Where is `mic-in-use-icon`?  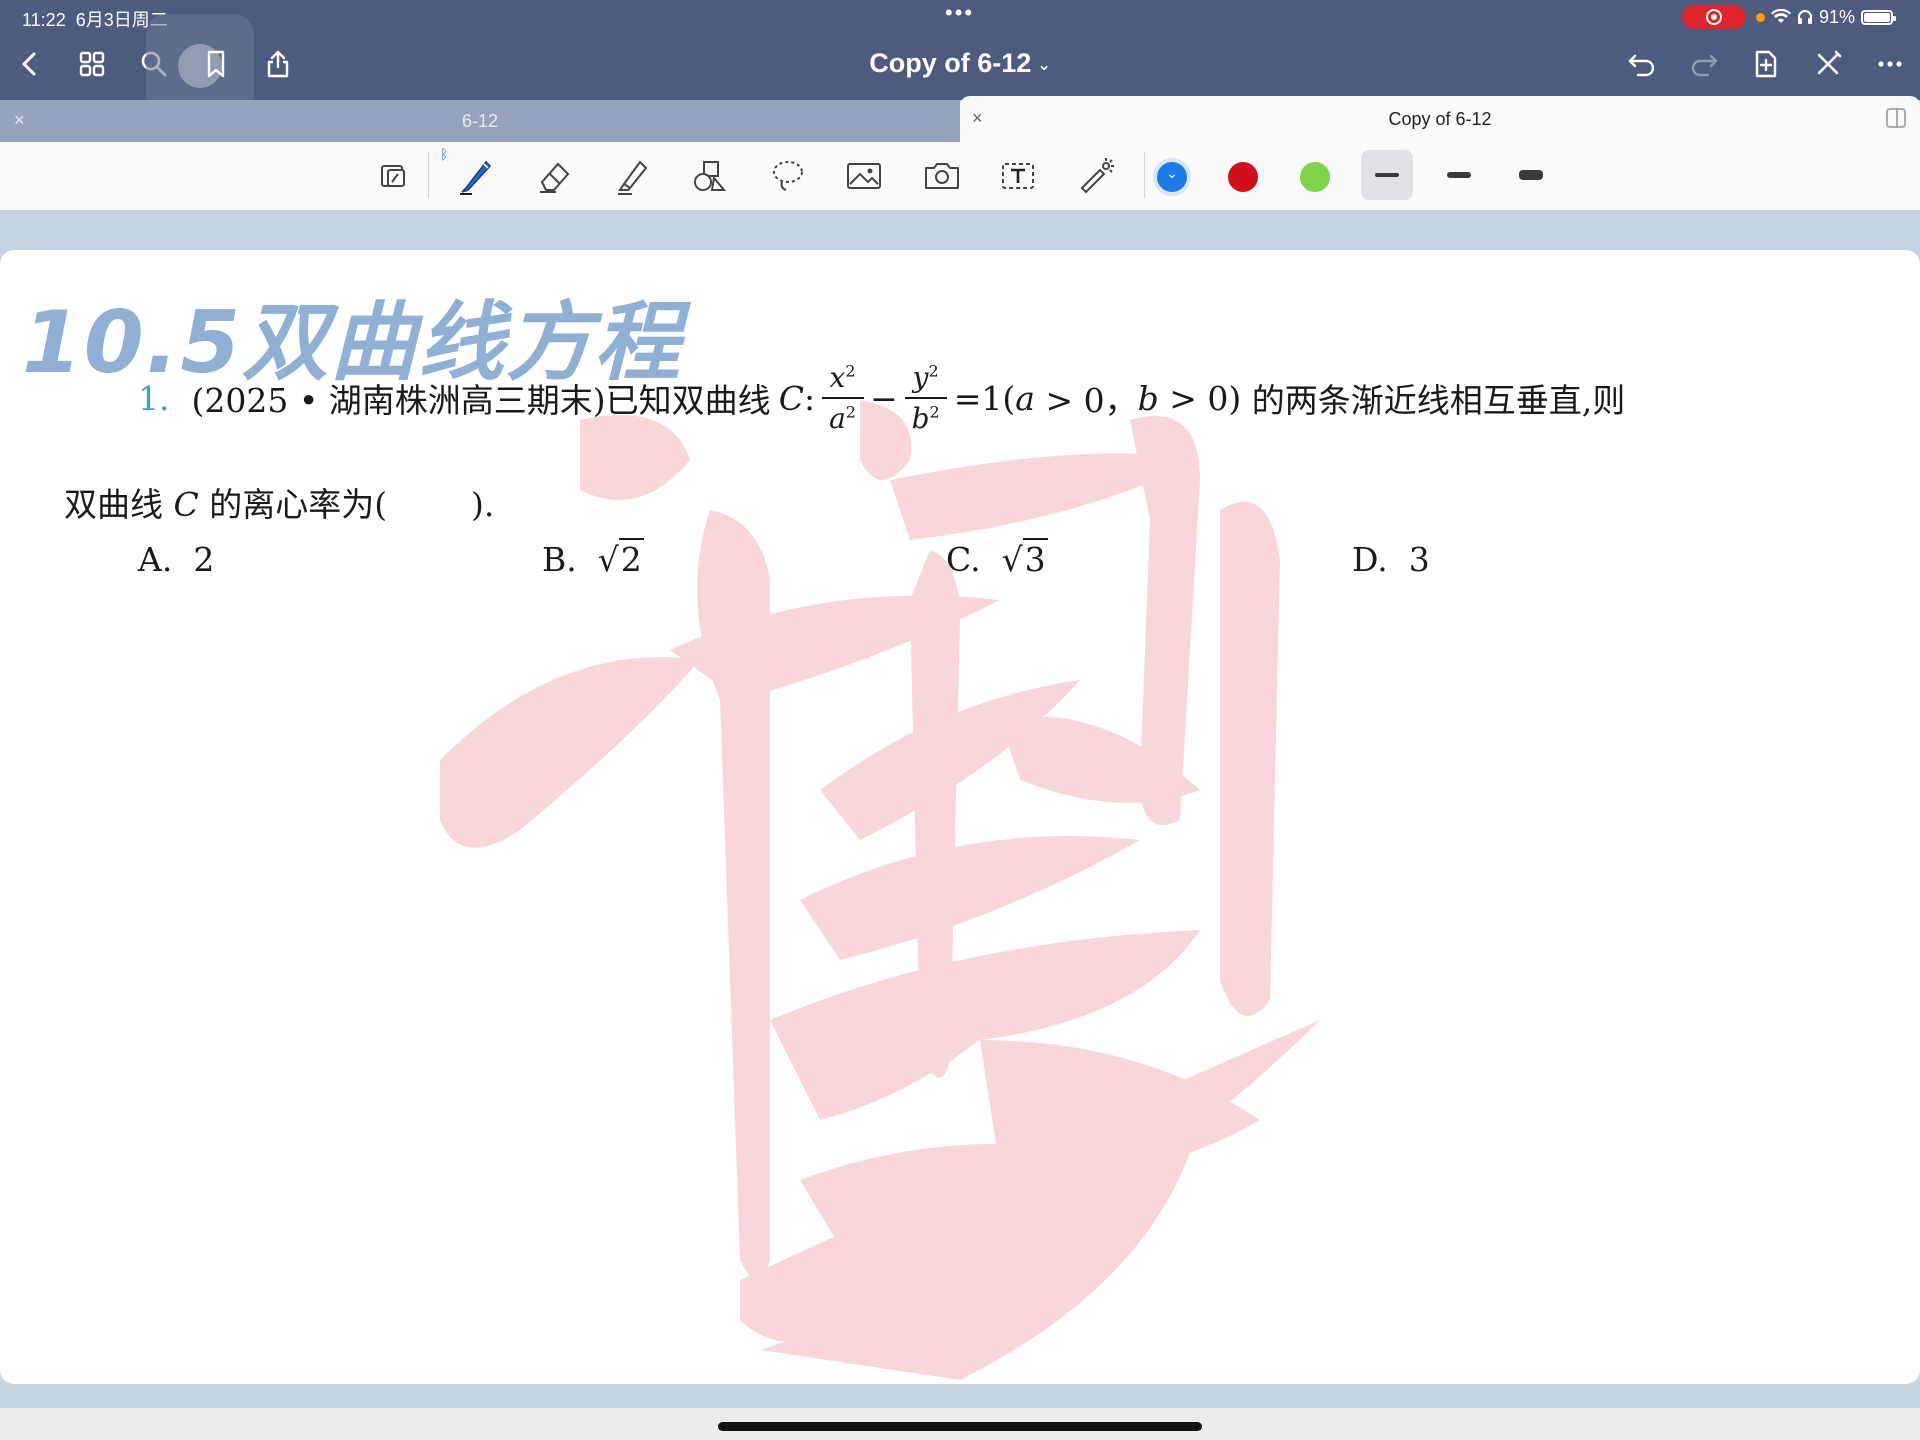
mic-in-use-icon is located at coordinates (1760, 17).